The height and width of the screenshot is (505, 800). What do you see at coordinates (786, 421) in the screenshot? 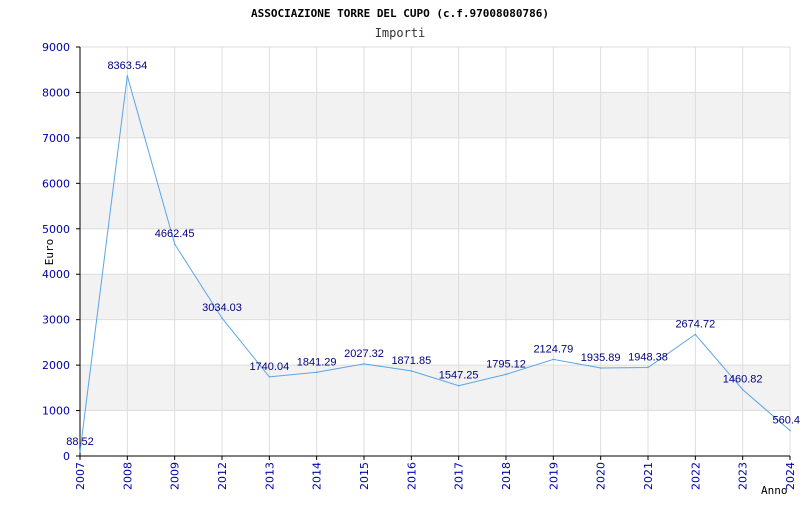
I see `data-label: 560.4` at bounding box center [786, 421].